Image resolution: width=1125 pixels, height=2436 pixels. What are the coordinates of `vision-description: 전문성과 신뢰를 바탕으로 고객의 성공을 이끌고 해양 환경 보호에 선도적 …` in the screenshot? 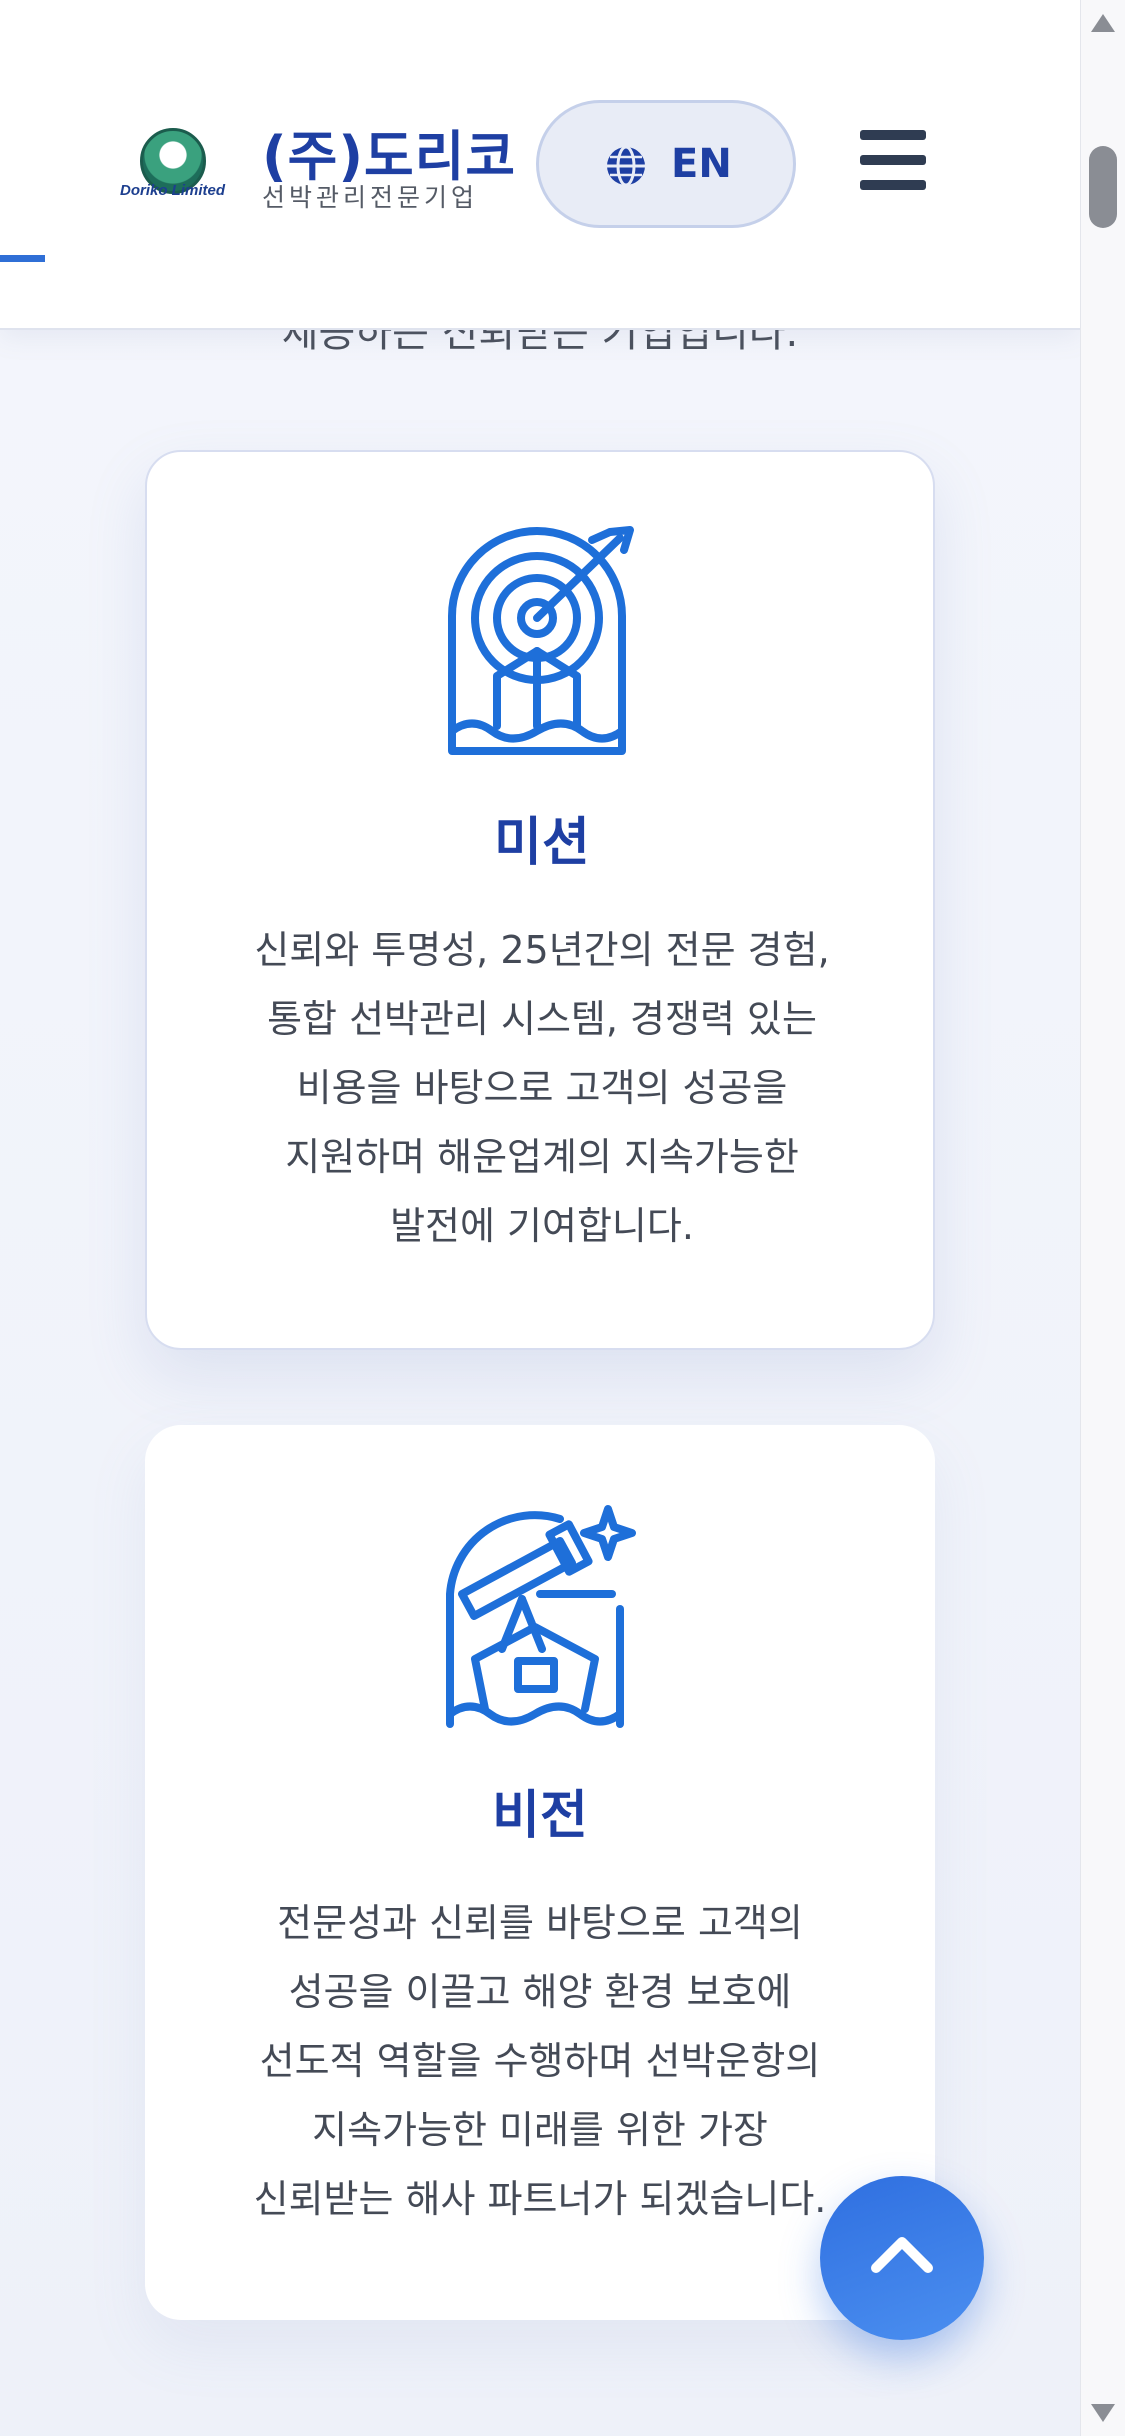 It's located at (540, 2061).